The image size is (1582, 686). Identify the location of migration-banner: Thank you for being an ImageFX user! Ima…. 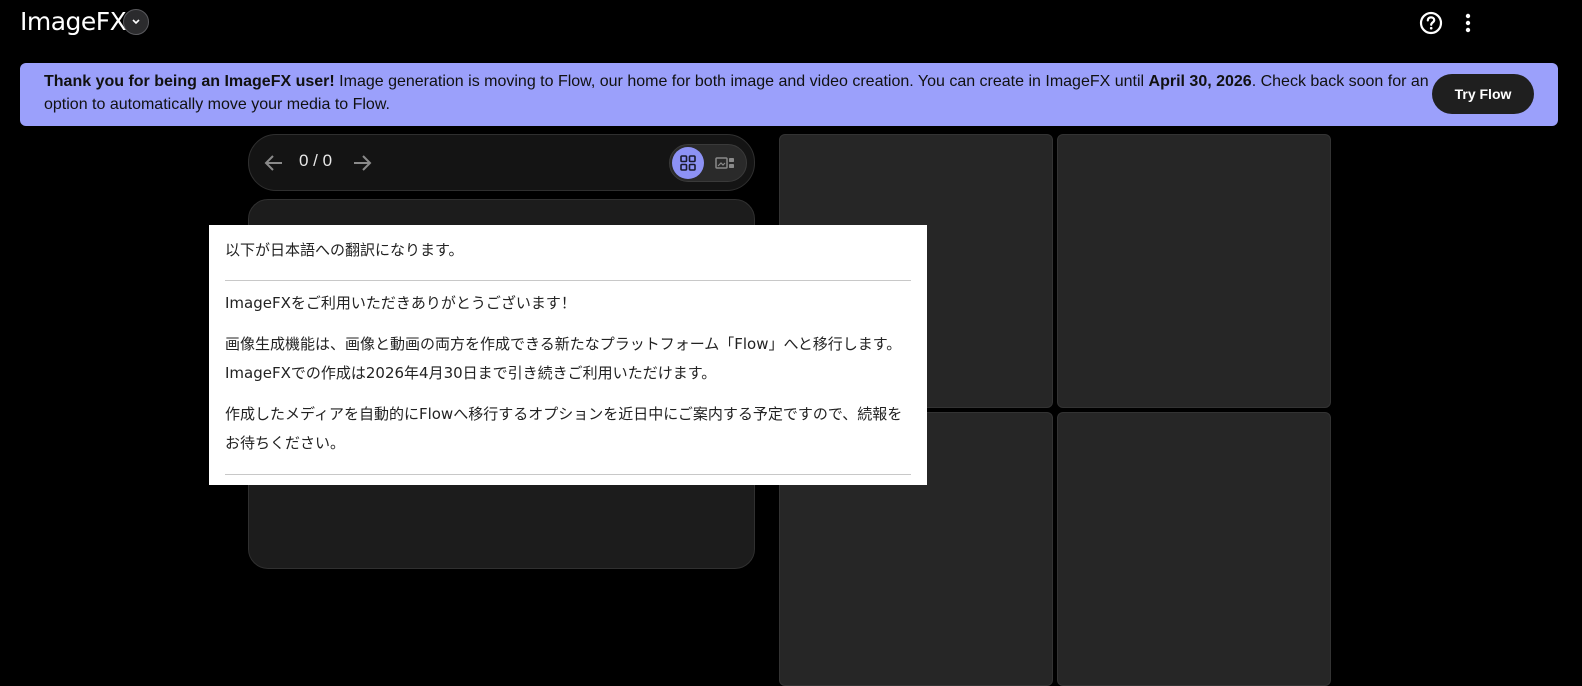
(789, 94).